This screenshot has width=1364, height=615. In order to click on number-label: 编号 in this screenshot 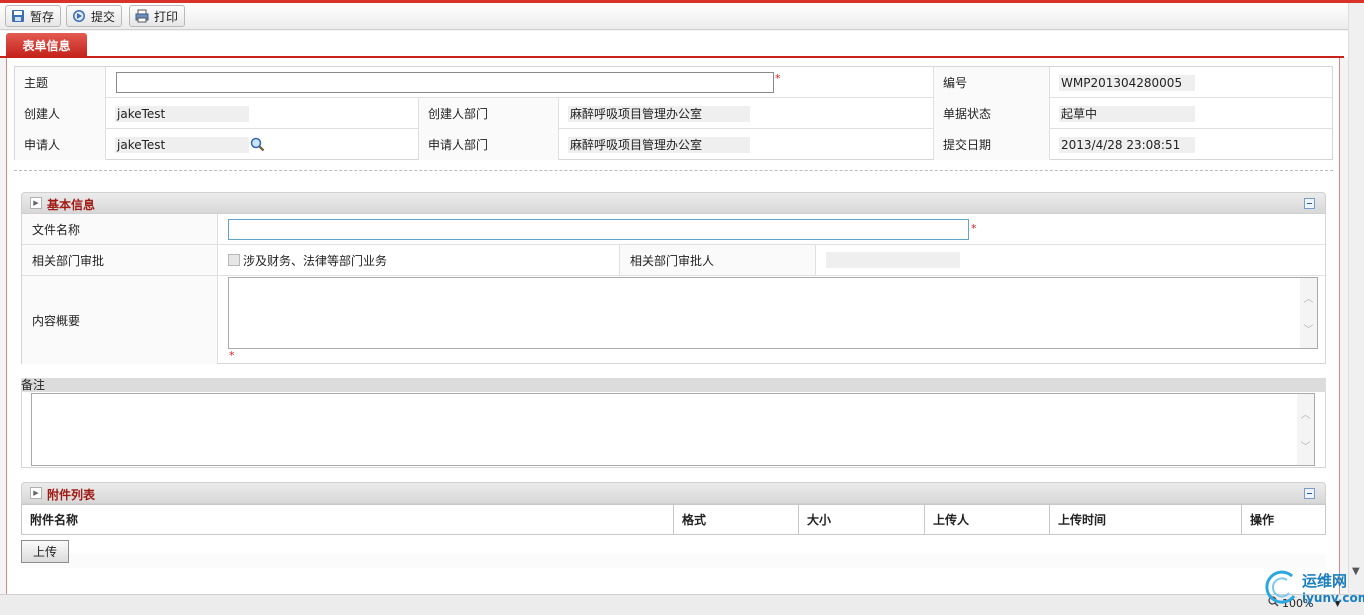, I will do `click(992, 82)`.